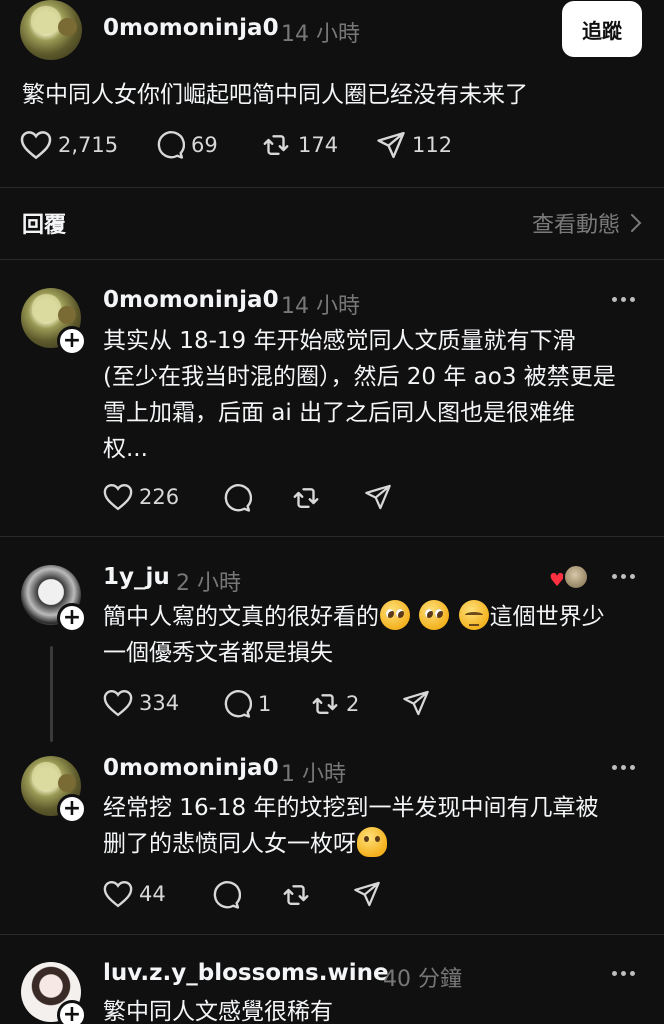 The width and height of the screenshot is (664, 1024). I want to click on like-button: 44, so click(134, 894).